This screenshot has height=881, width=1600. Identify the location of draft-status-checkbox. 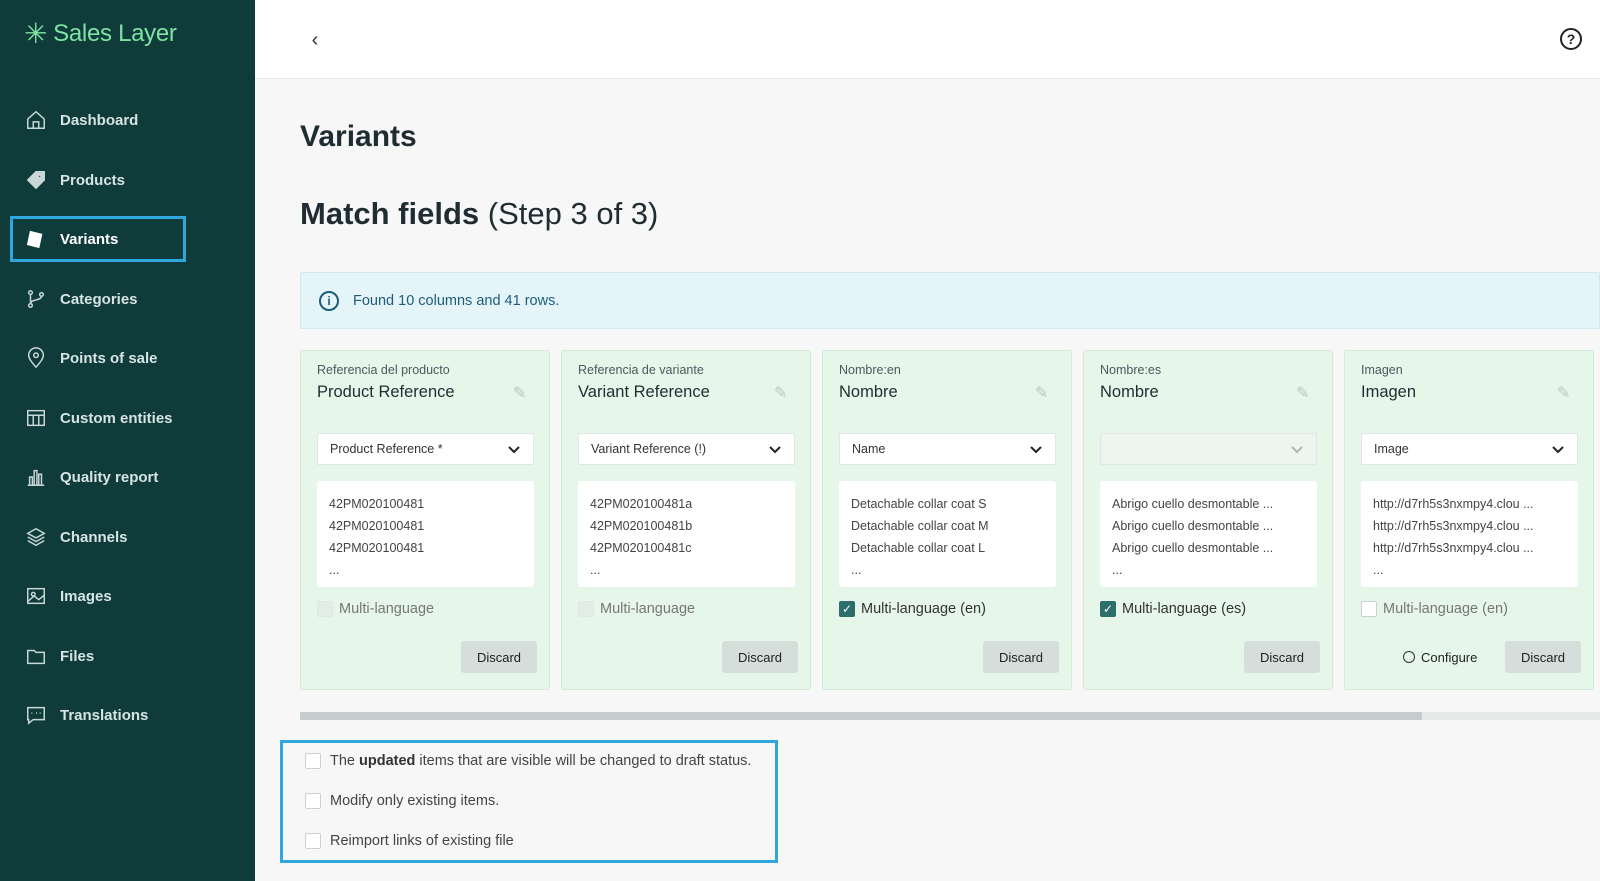
(313, 761).